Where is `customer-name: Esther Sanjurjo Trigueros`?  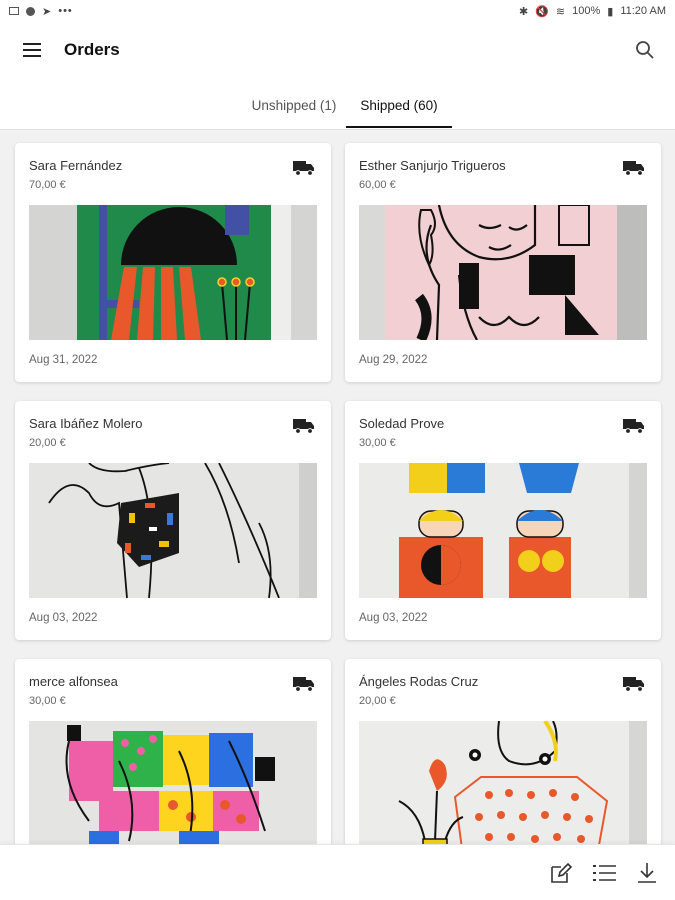 customer-name: Esther Sanjurjo Trigueros is located at coordinates (432, 165).